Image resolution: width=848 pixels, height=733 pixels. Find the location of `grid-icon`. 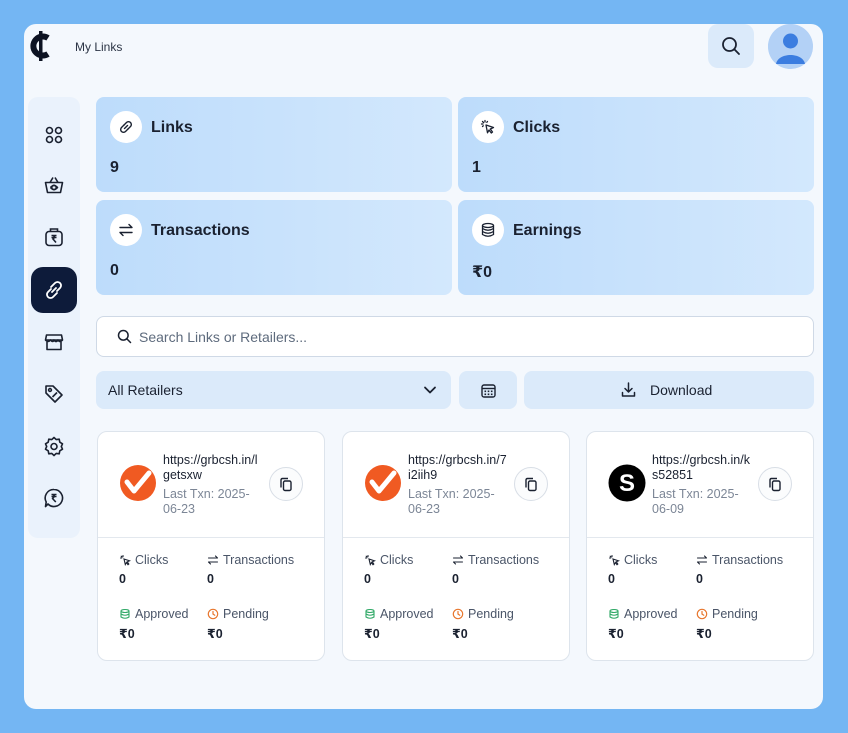

grid-icon is located at coordinates (54, 135).